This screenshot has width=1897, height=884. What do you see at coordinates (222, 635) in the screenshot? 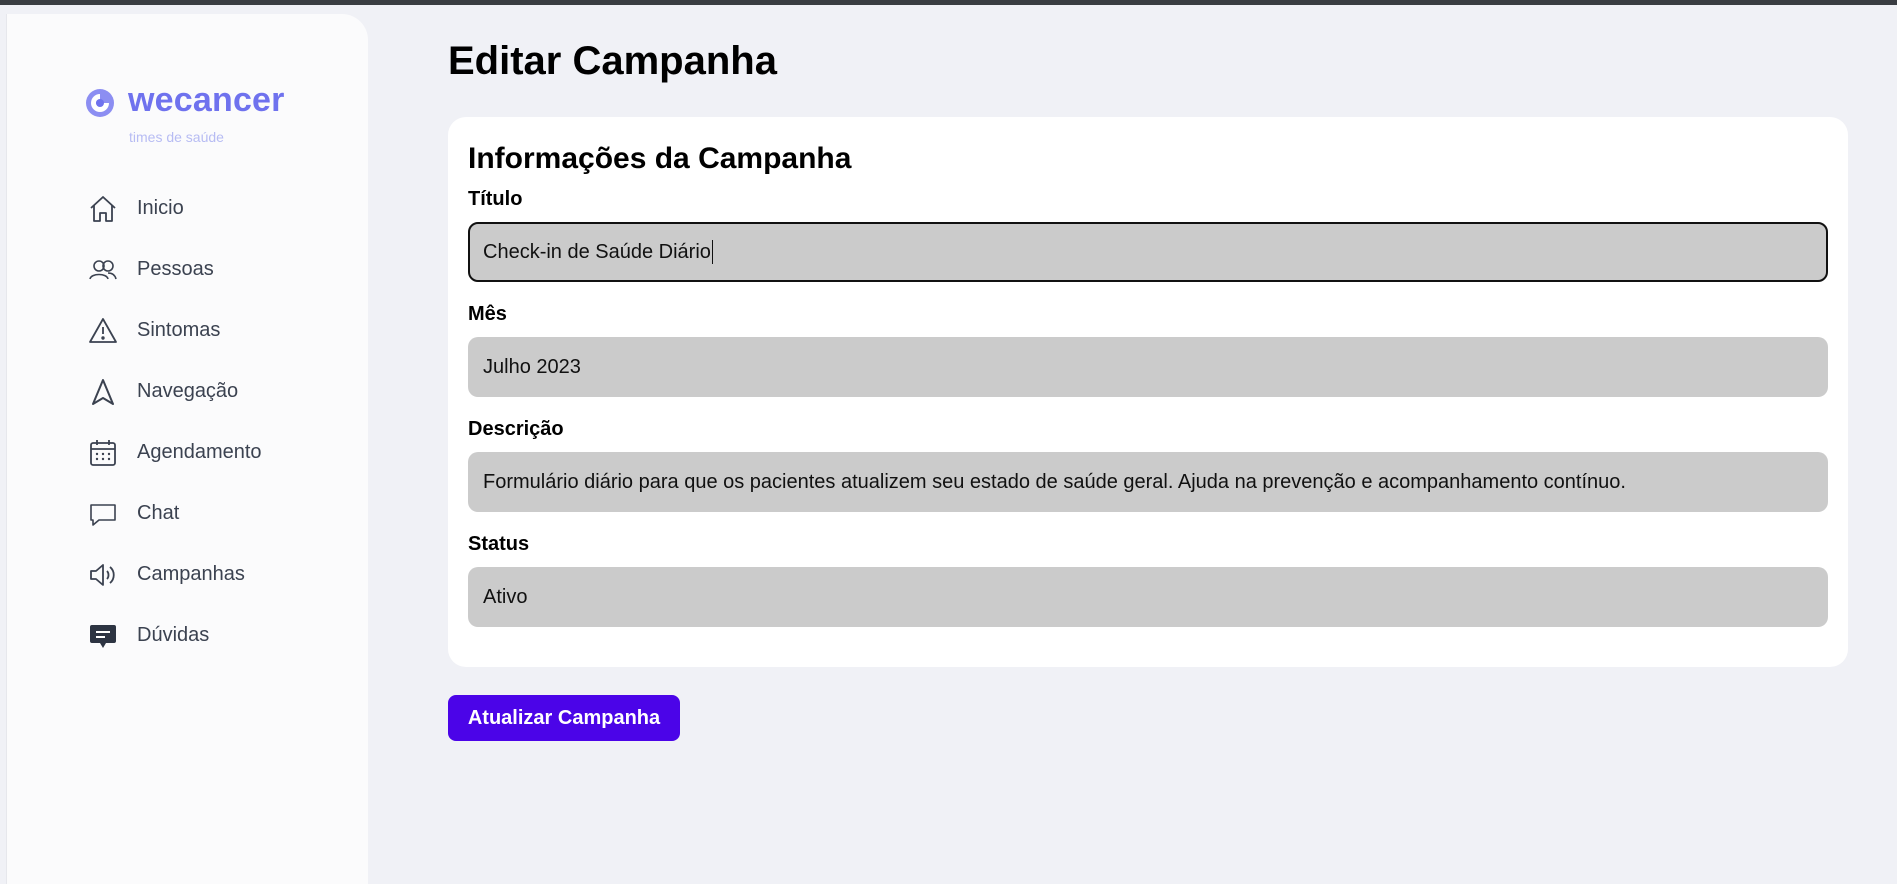
I see `sidebar-item-duvidas: Dúvidas` at bounding box center [222, 635].